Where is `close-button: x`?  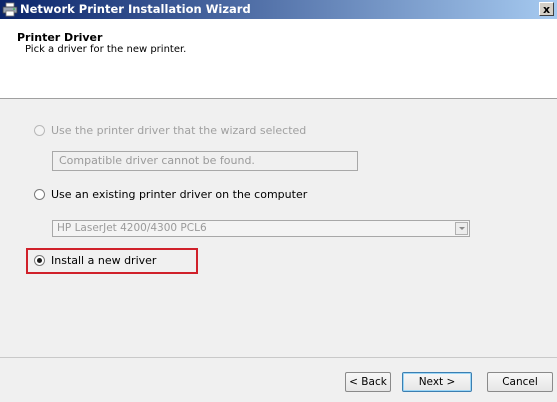
close-button: x is located at coordinates (546, 9).